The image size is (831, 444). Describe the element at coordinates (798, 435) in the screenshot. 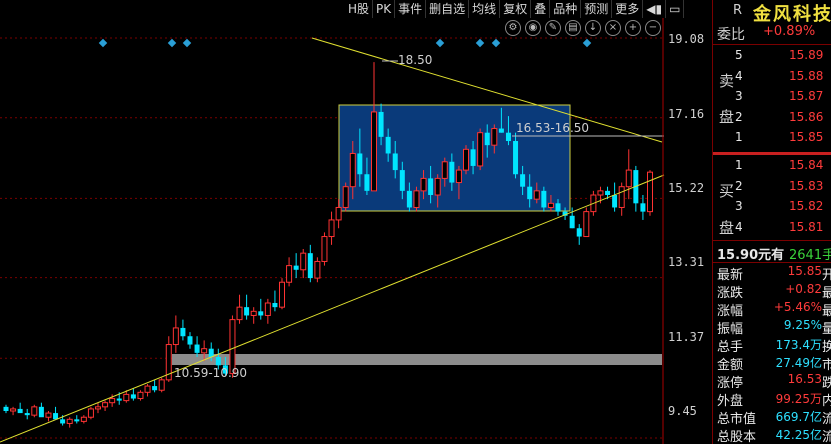

I see `stat-value: 42.25亿` at that location.